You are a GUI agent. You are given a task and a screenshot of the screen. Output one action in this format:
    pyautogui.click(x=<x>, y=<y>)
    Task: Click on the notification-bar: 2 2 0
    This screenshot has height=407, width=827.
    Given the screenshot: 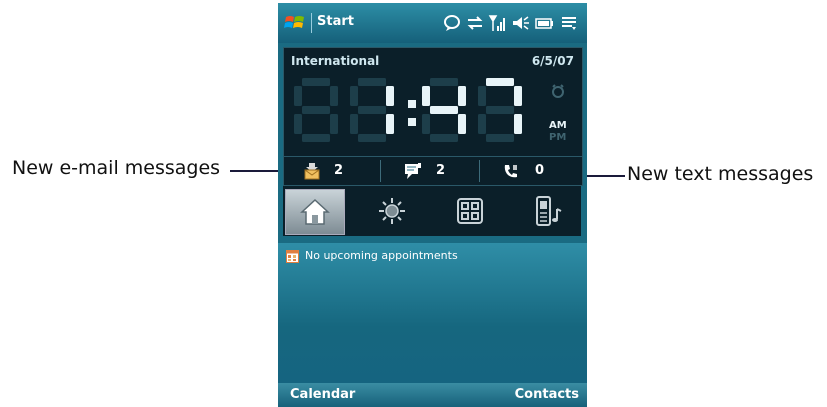 What is the action you would take?
    pyautogui.click(x=433, y=171)
    